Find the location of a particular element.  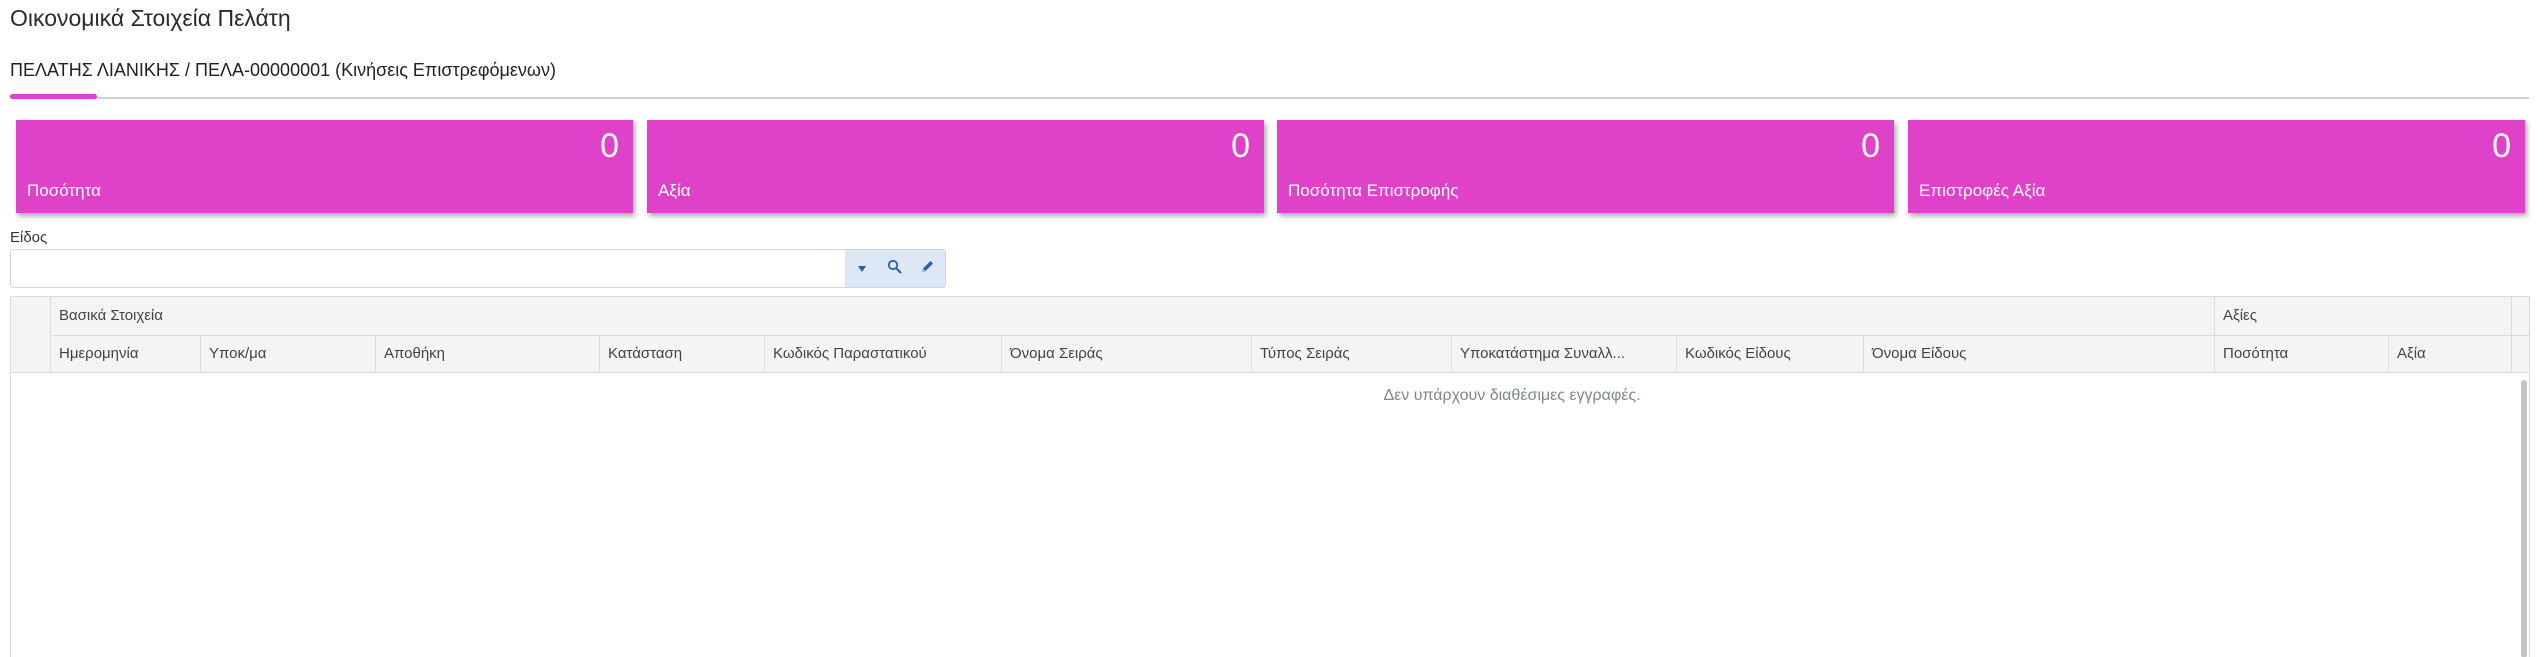

column-header-series-type: Τύπος Σειράς is located at coordinates (1352, 354).